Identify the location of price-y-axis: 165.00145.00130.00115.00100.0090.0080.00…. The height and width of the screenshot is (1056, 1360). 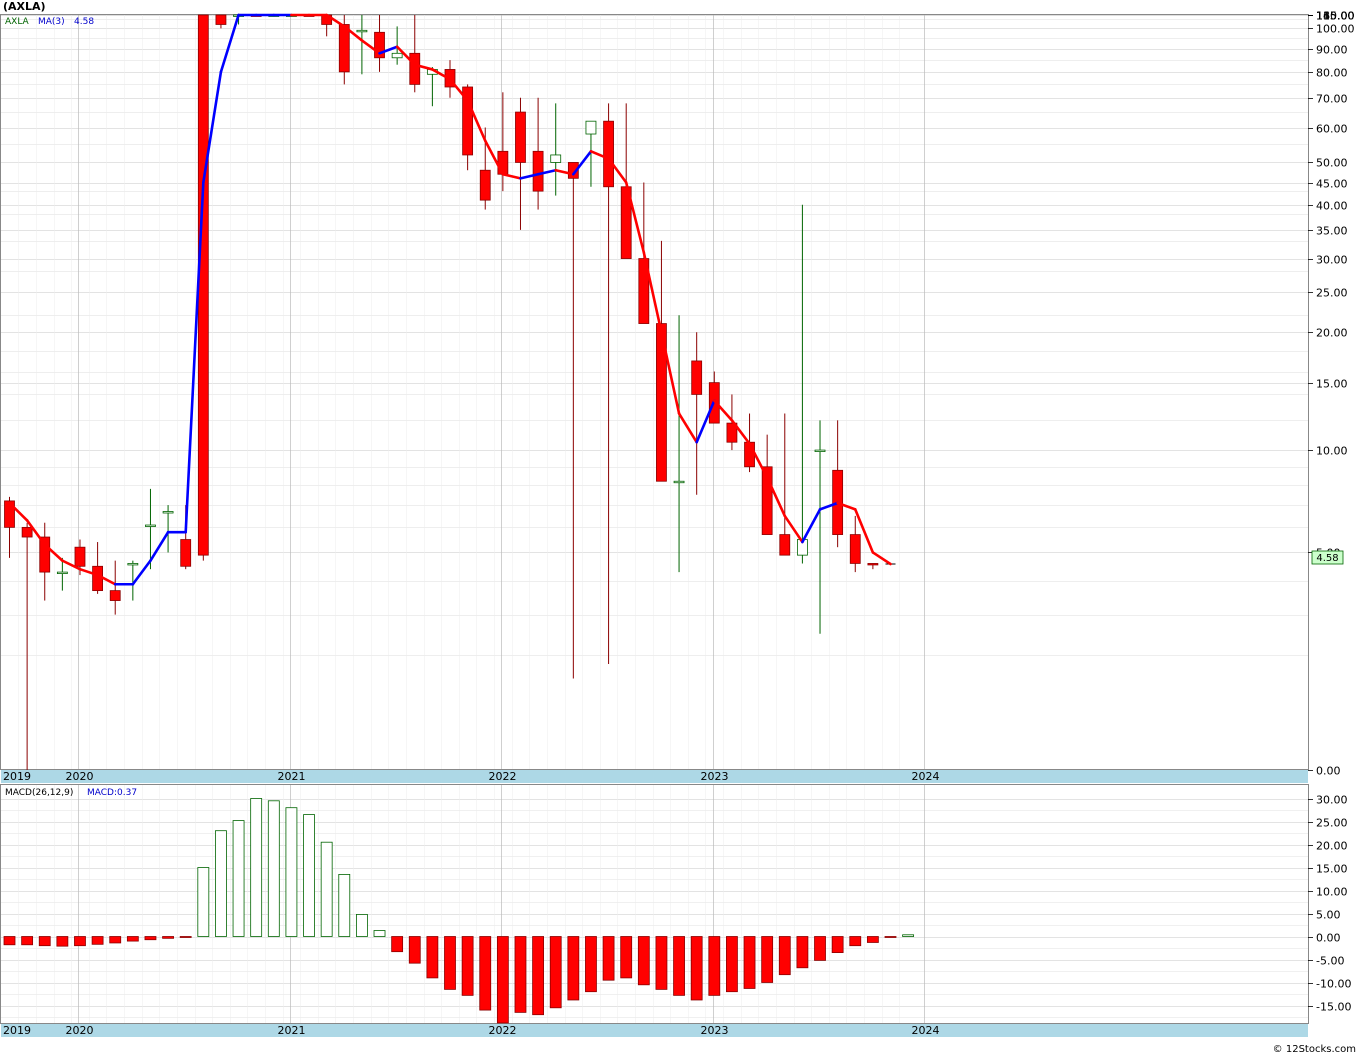
(1331, 394).